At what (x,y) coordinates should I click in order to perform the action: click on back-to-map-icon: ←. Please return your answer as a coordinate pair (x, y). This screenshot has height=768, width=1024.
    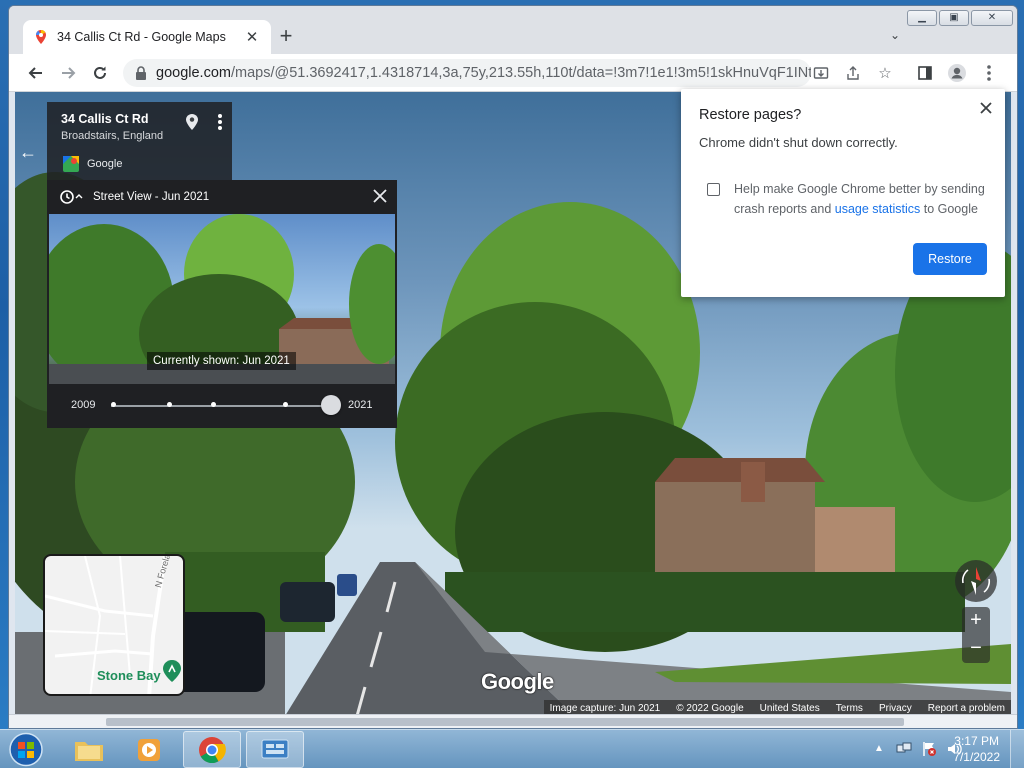
    Looking at the image, I should click on (30, 152).